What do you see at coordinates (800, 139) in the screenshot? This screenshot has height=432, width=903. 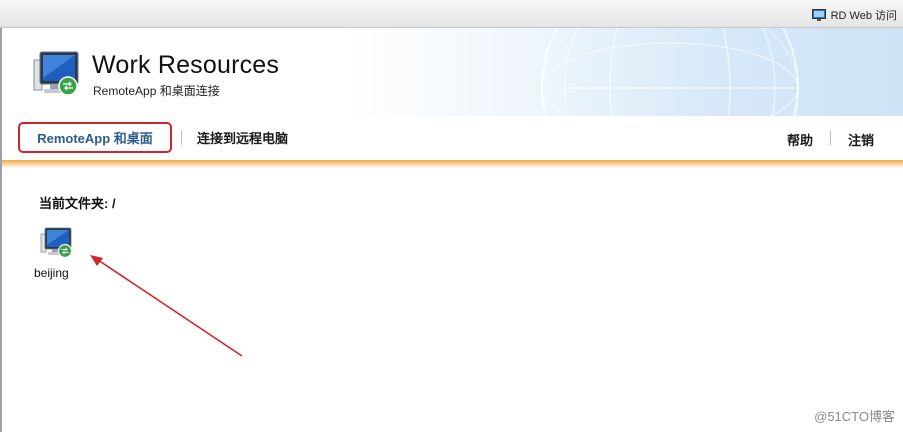 I see `help-link: 帮助` at bounding box center [800, 139].